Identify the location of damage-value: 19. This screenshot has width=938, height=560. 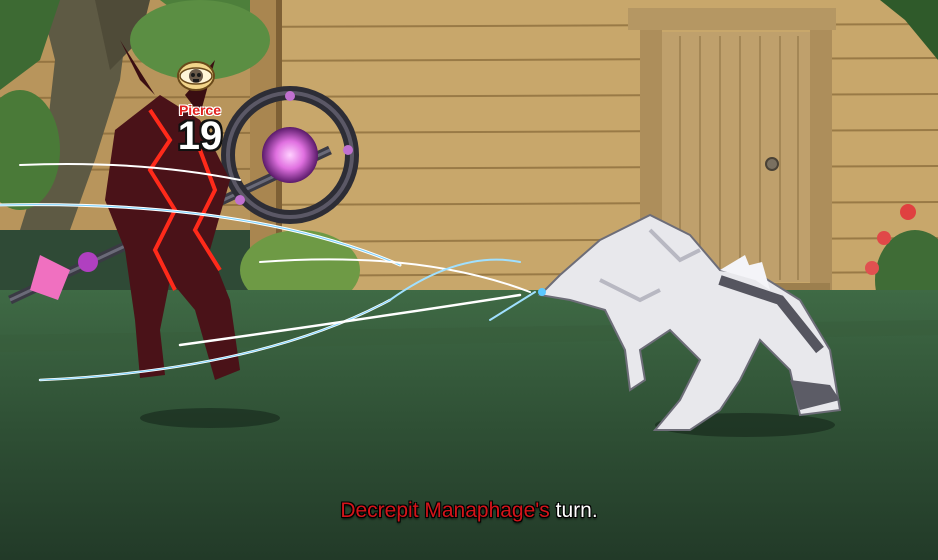
(200, 136).